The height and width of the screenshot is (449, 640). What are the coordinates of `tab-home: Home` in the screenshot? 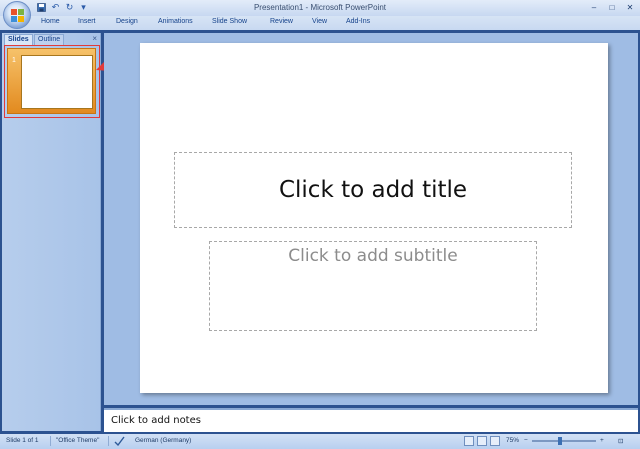 It's located at (50, 21).